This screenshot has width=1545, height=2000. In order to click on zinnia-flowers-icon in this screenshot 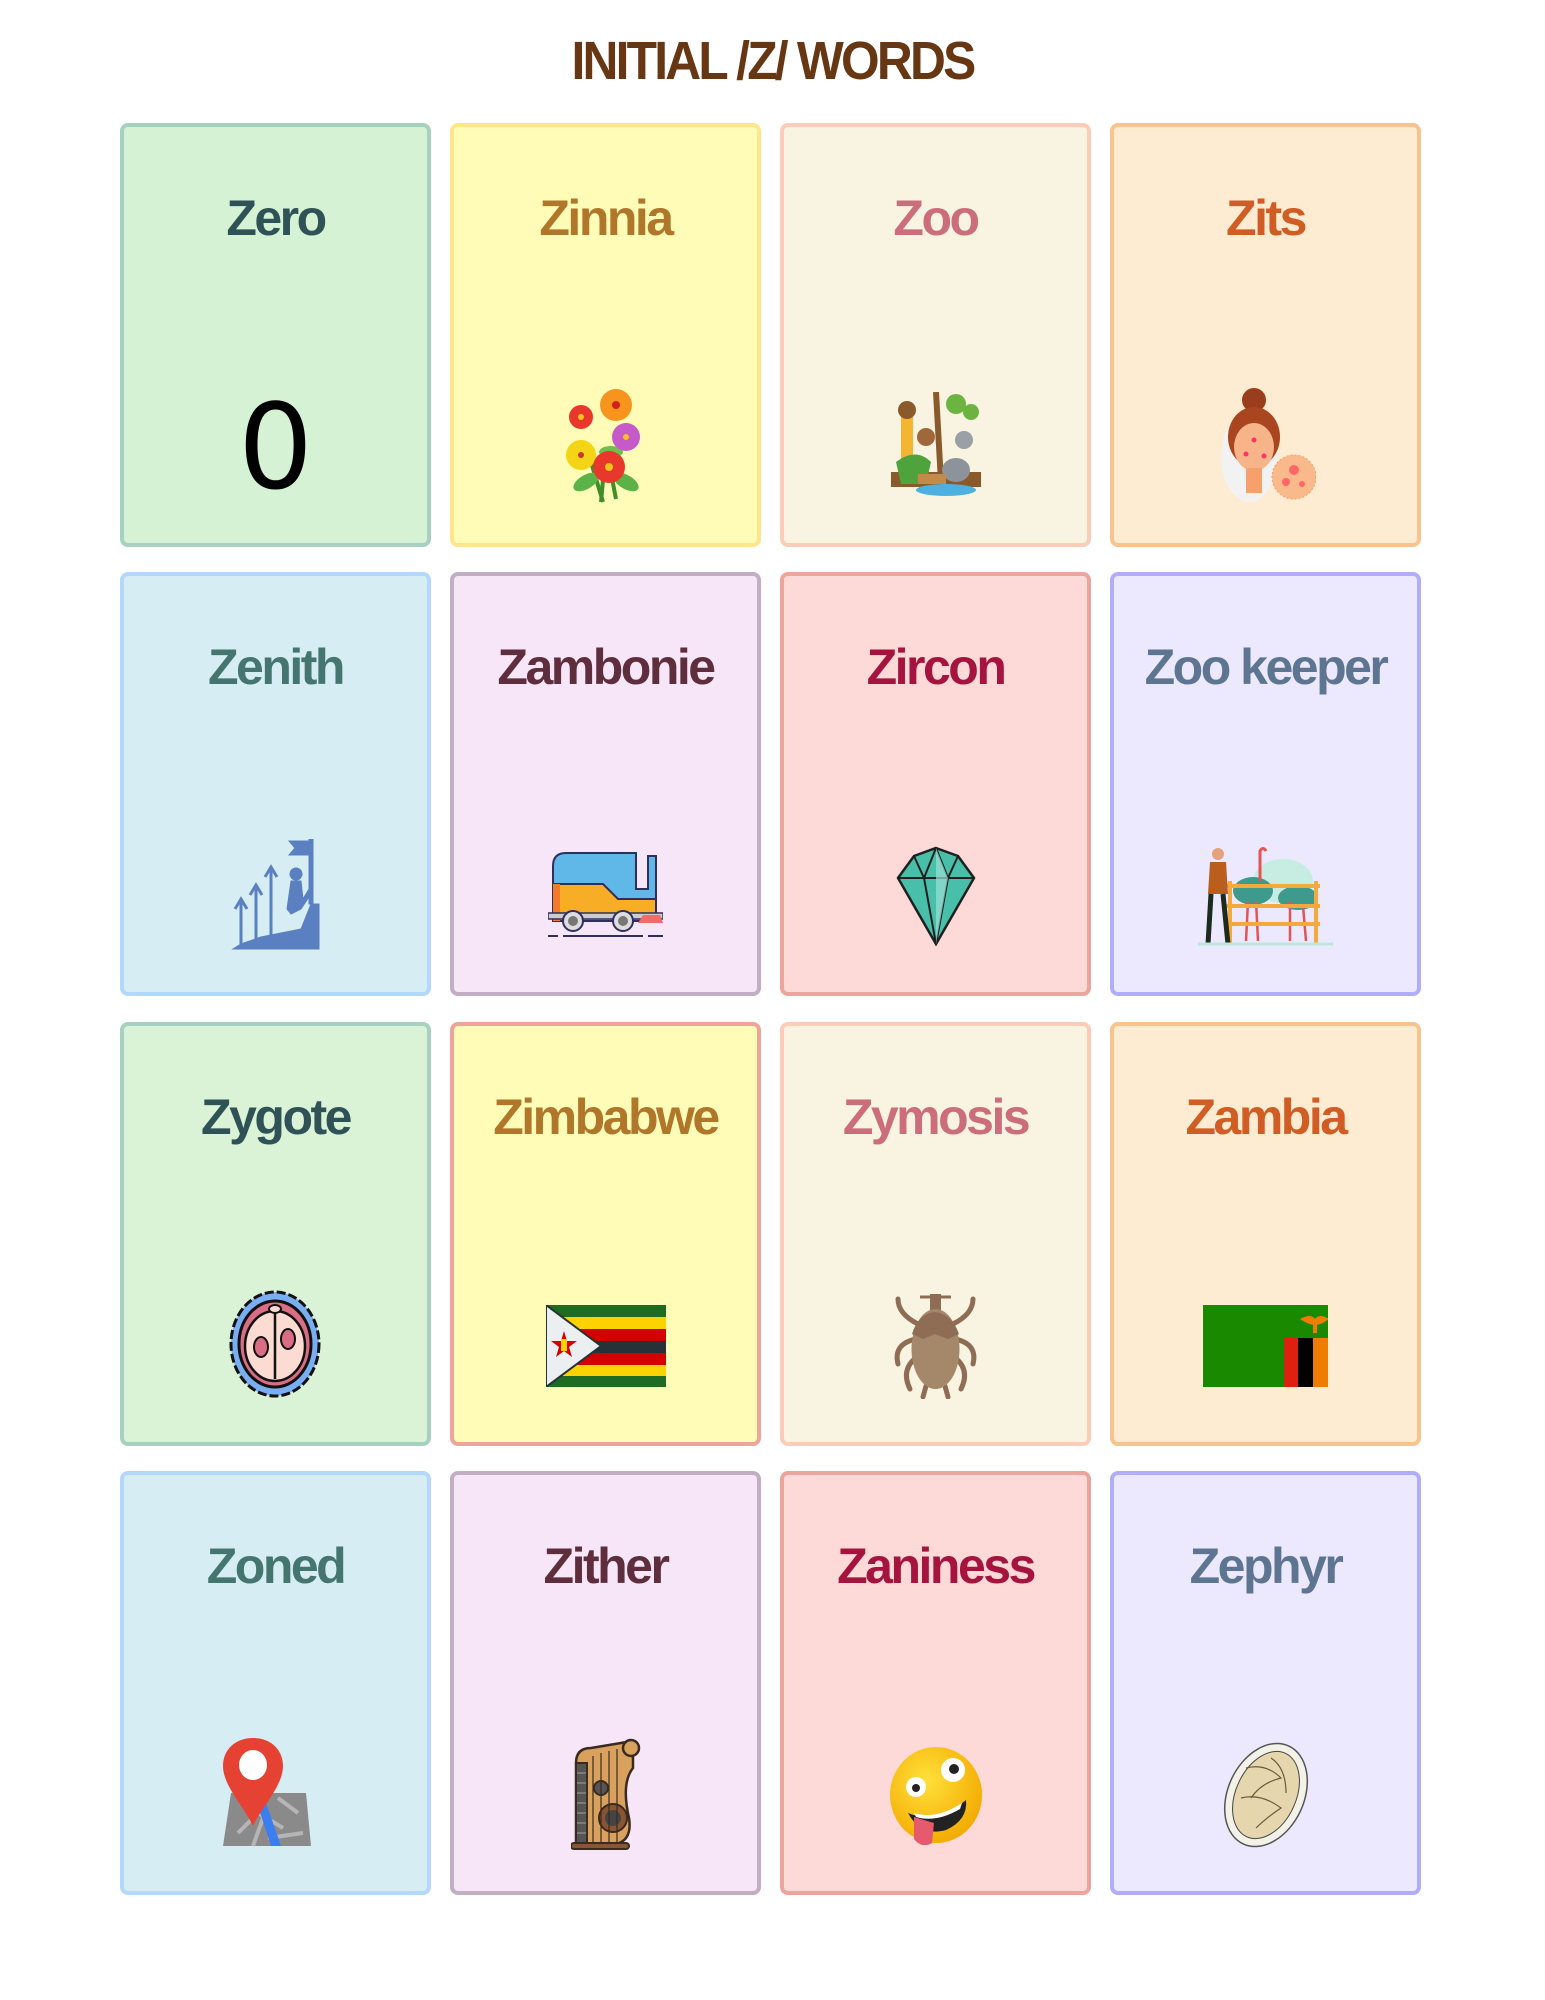, I will do `click(602, 446)`.